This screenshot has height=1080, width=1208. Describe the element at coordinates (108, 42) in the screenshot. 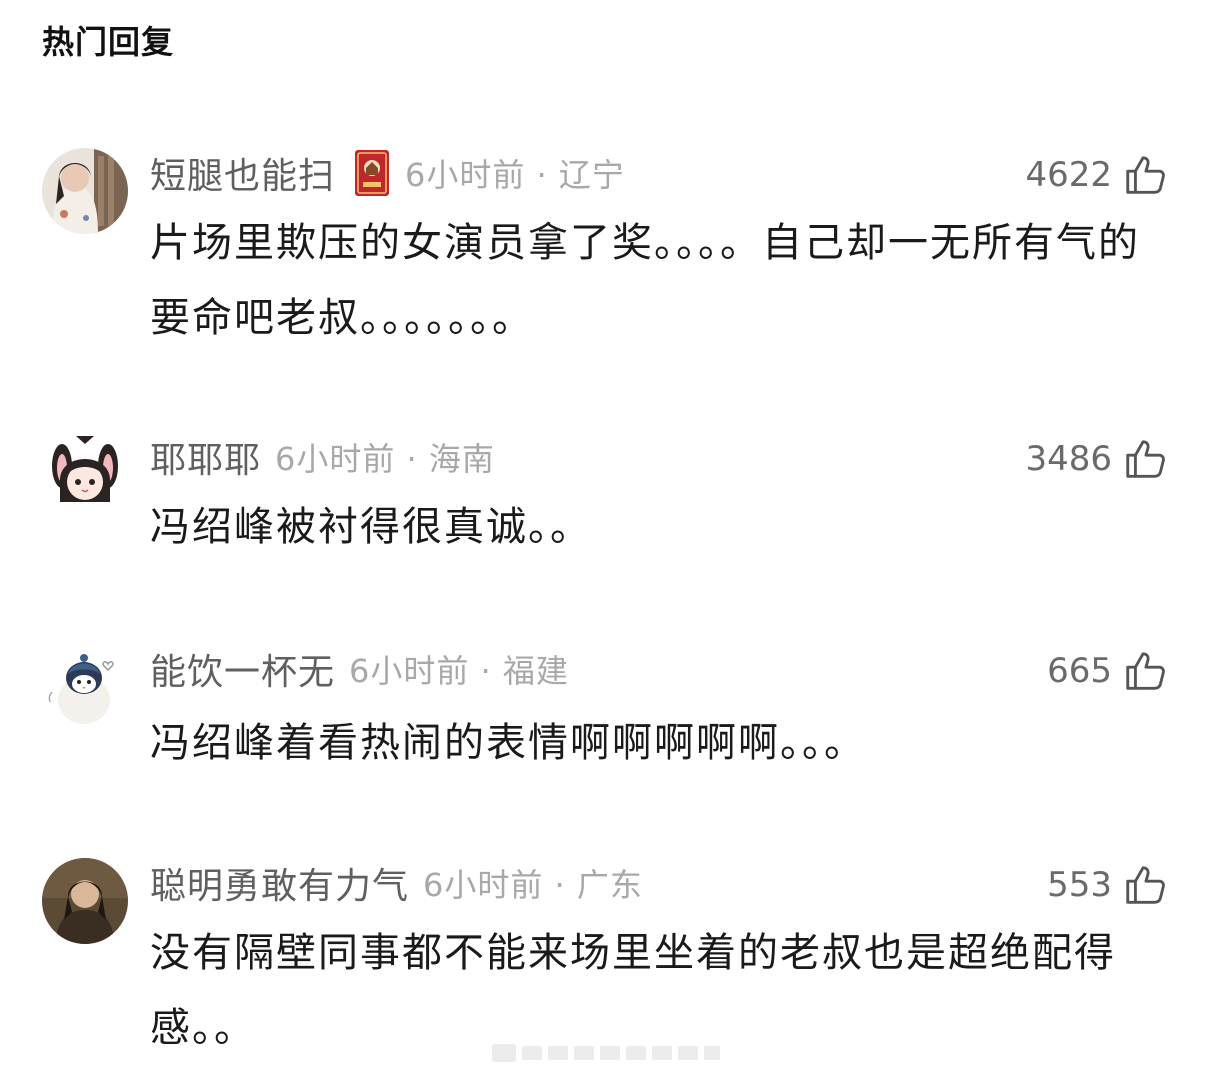

I see `section-title: 热门回复` at that location.